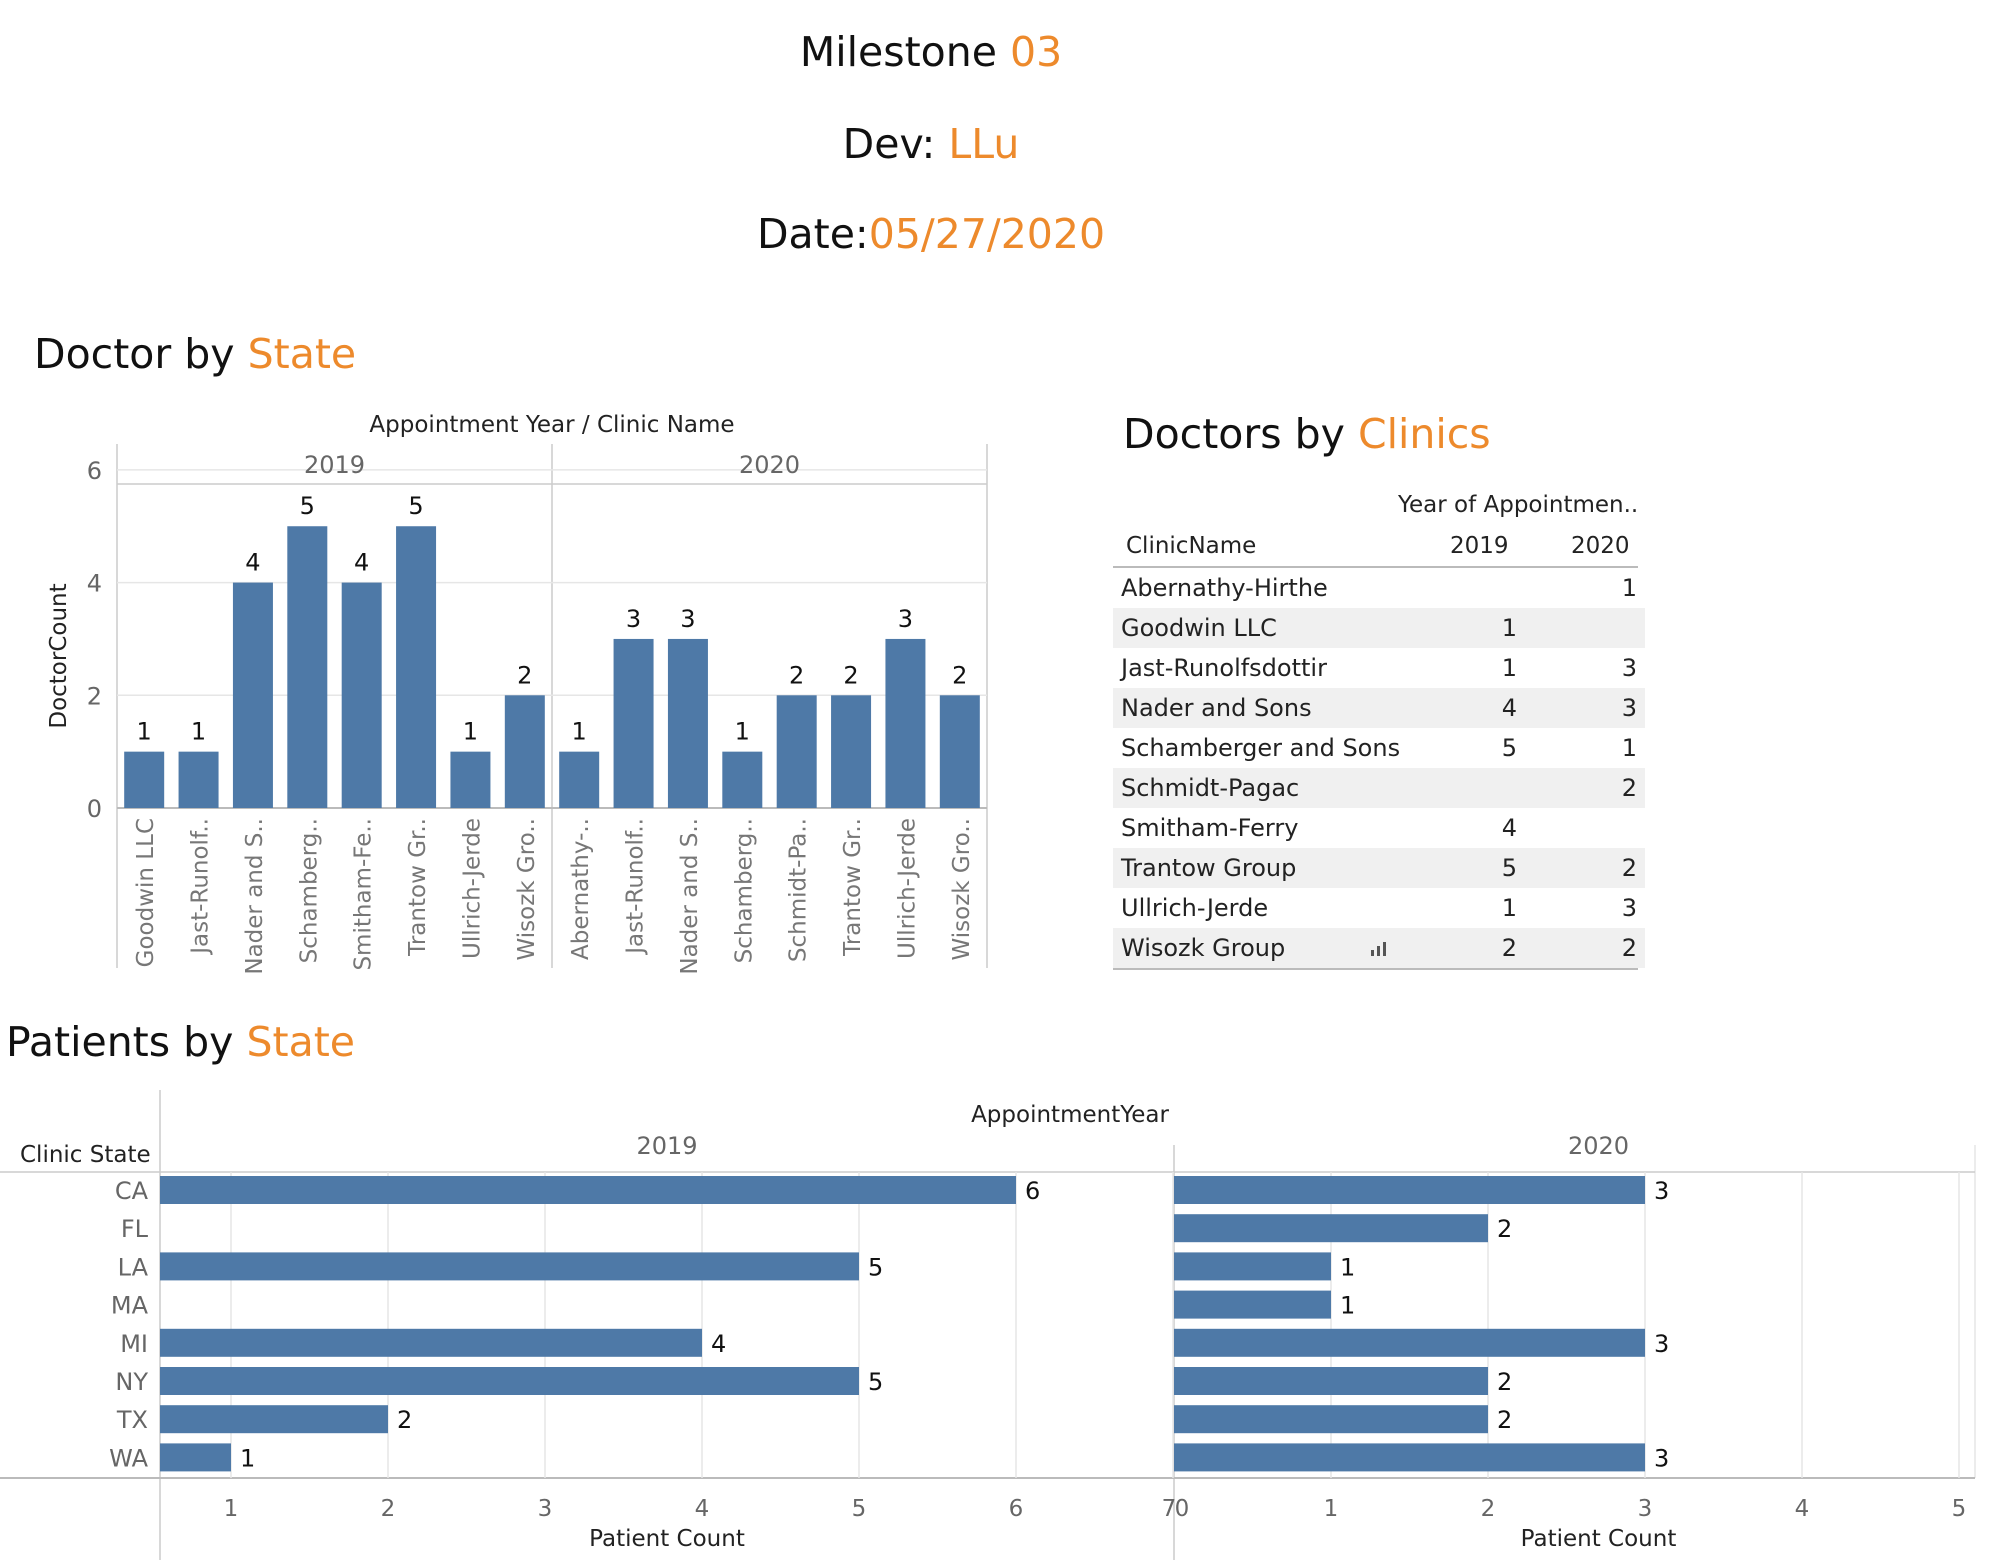 The width and height of the screenshot is (1990, 1562). I want to click on clinic-name-cell: Trantow Group, so click(1266, 868).